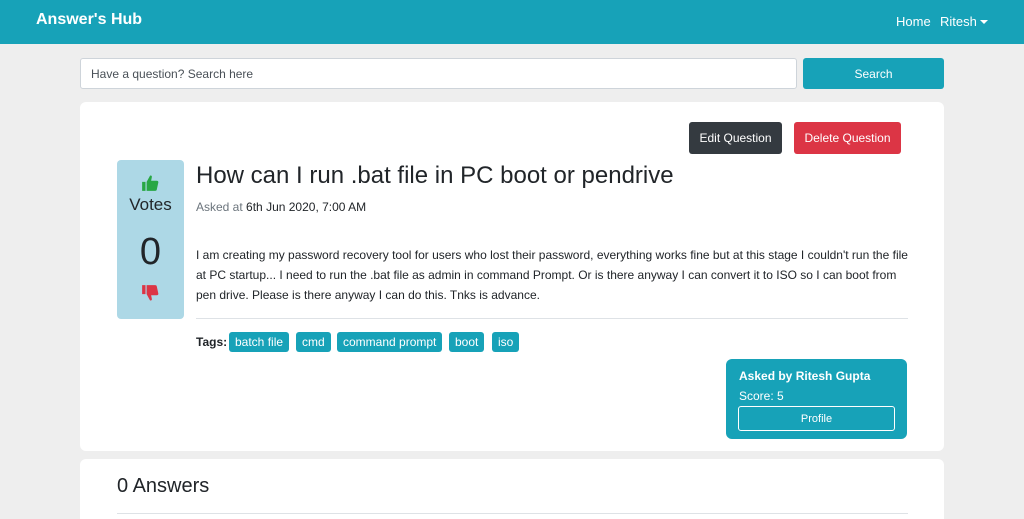 The height and width of the screenshot is (519, 1024). I want to click on asked-at-date: 6th Jun 2020, 7:00 AM, so click(306, 207).